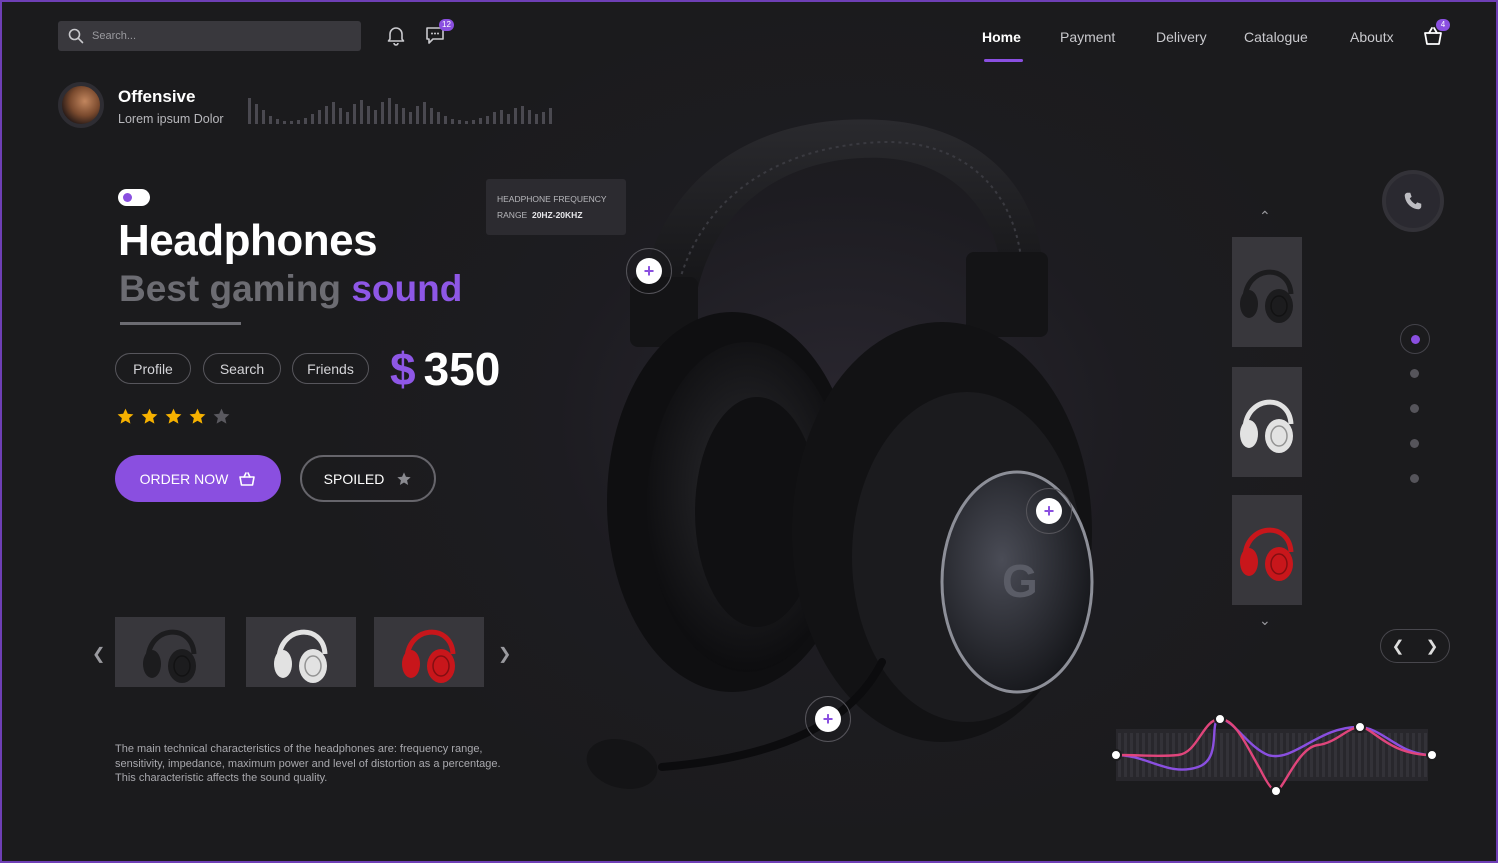 The image size is (1498, 863). I want to click on slide-pager: ❮ ❯, so click(1415, 646).